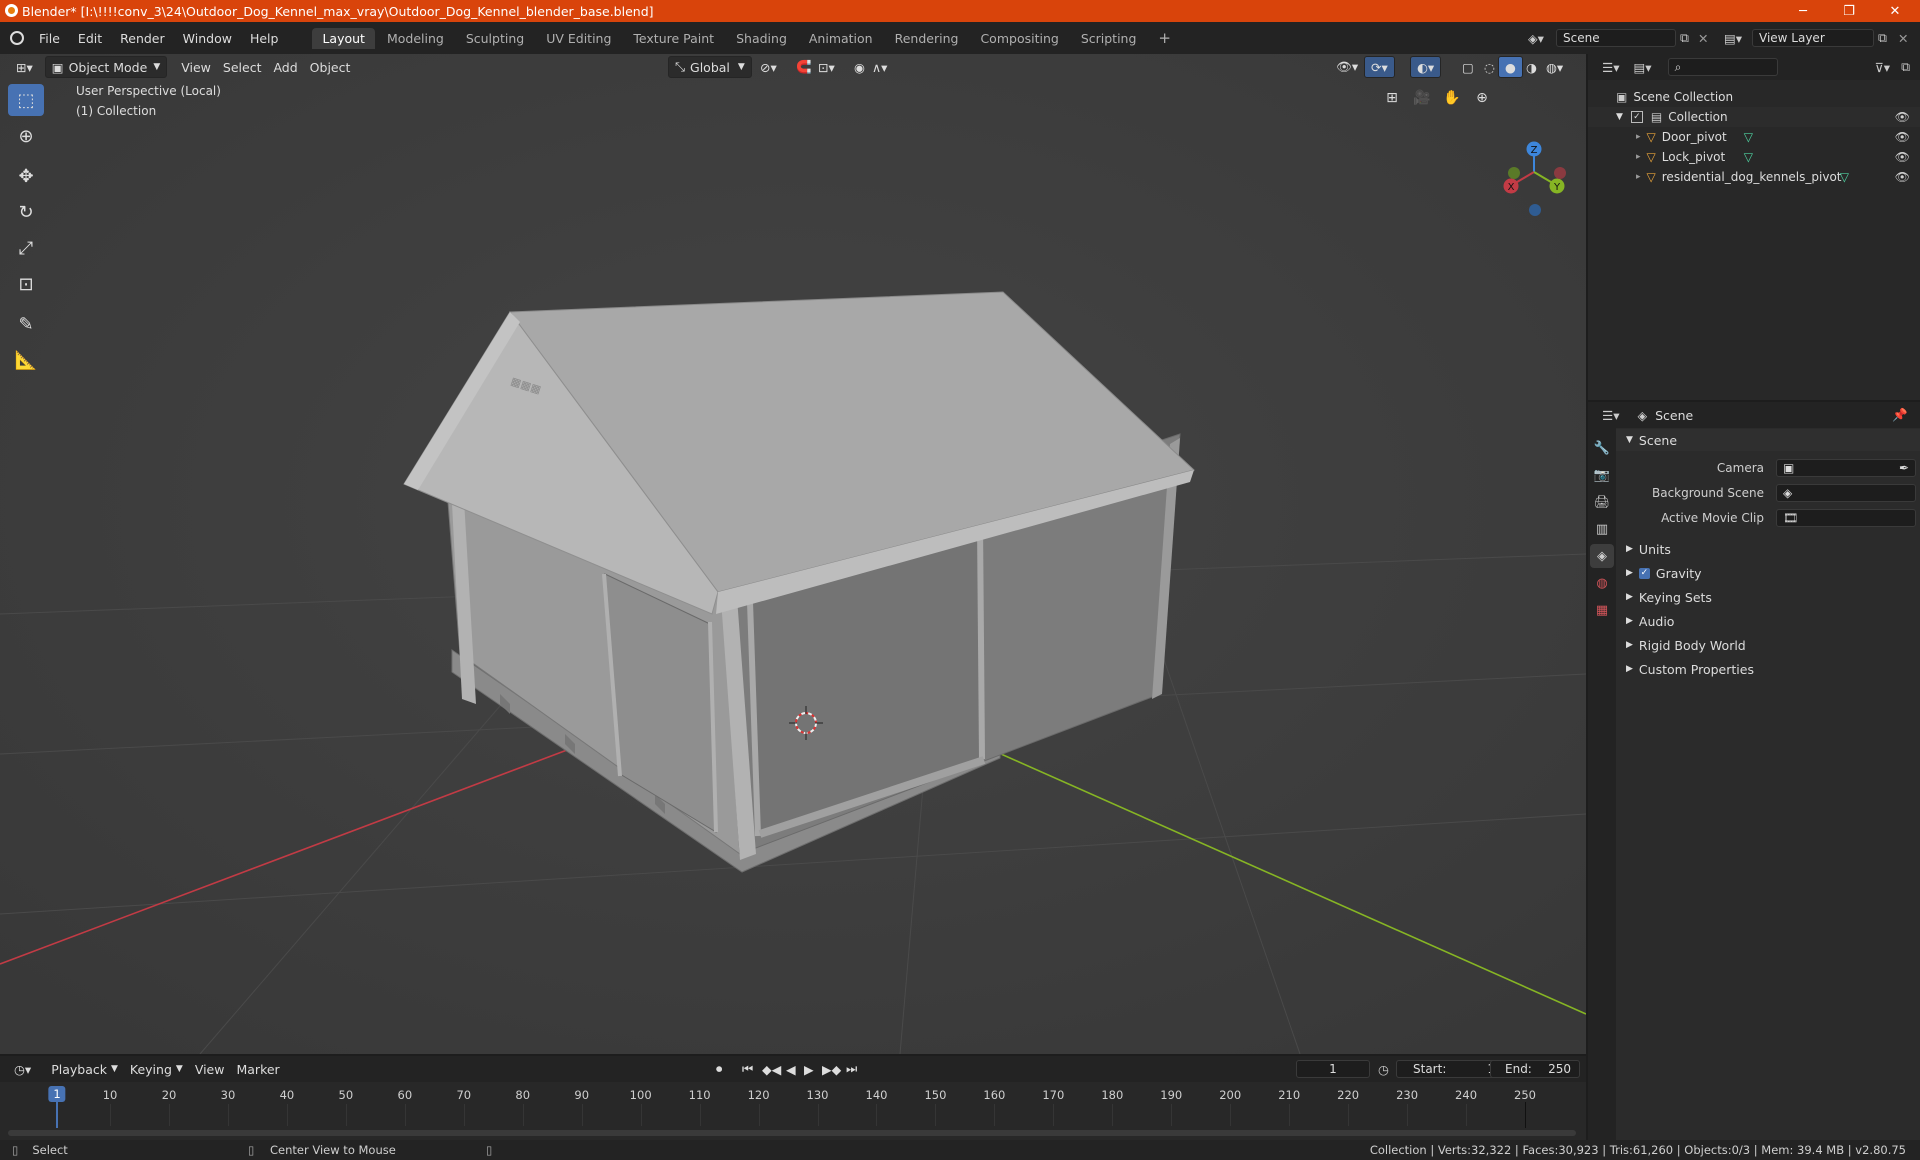 Image resolution: width=1920 pixels, height=1160 pixels. I want to click on tab-layout: Layout, so click(343, 38).